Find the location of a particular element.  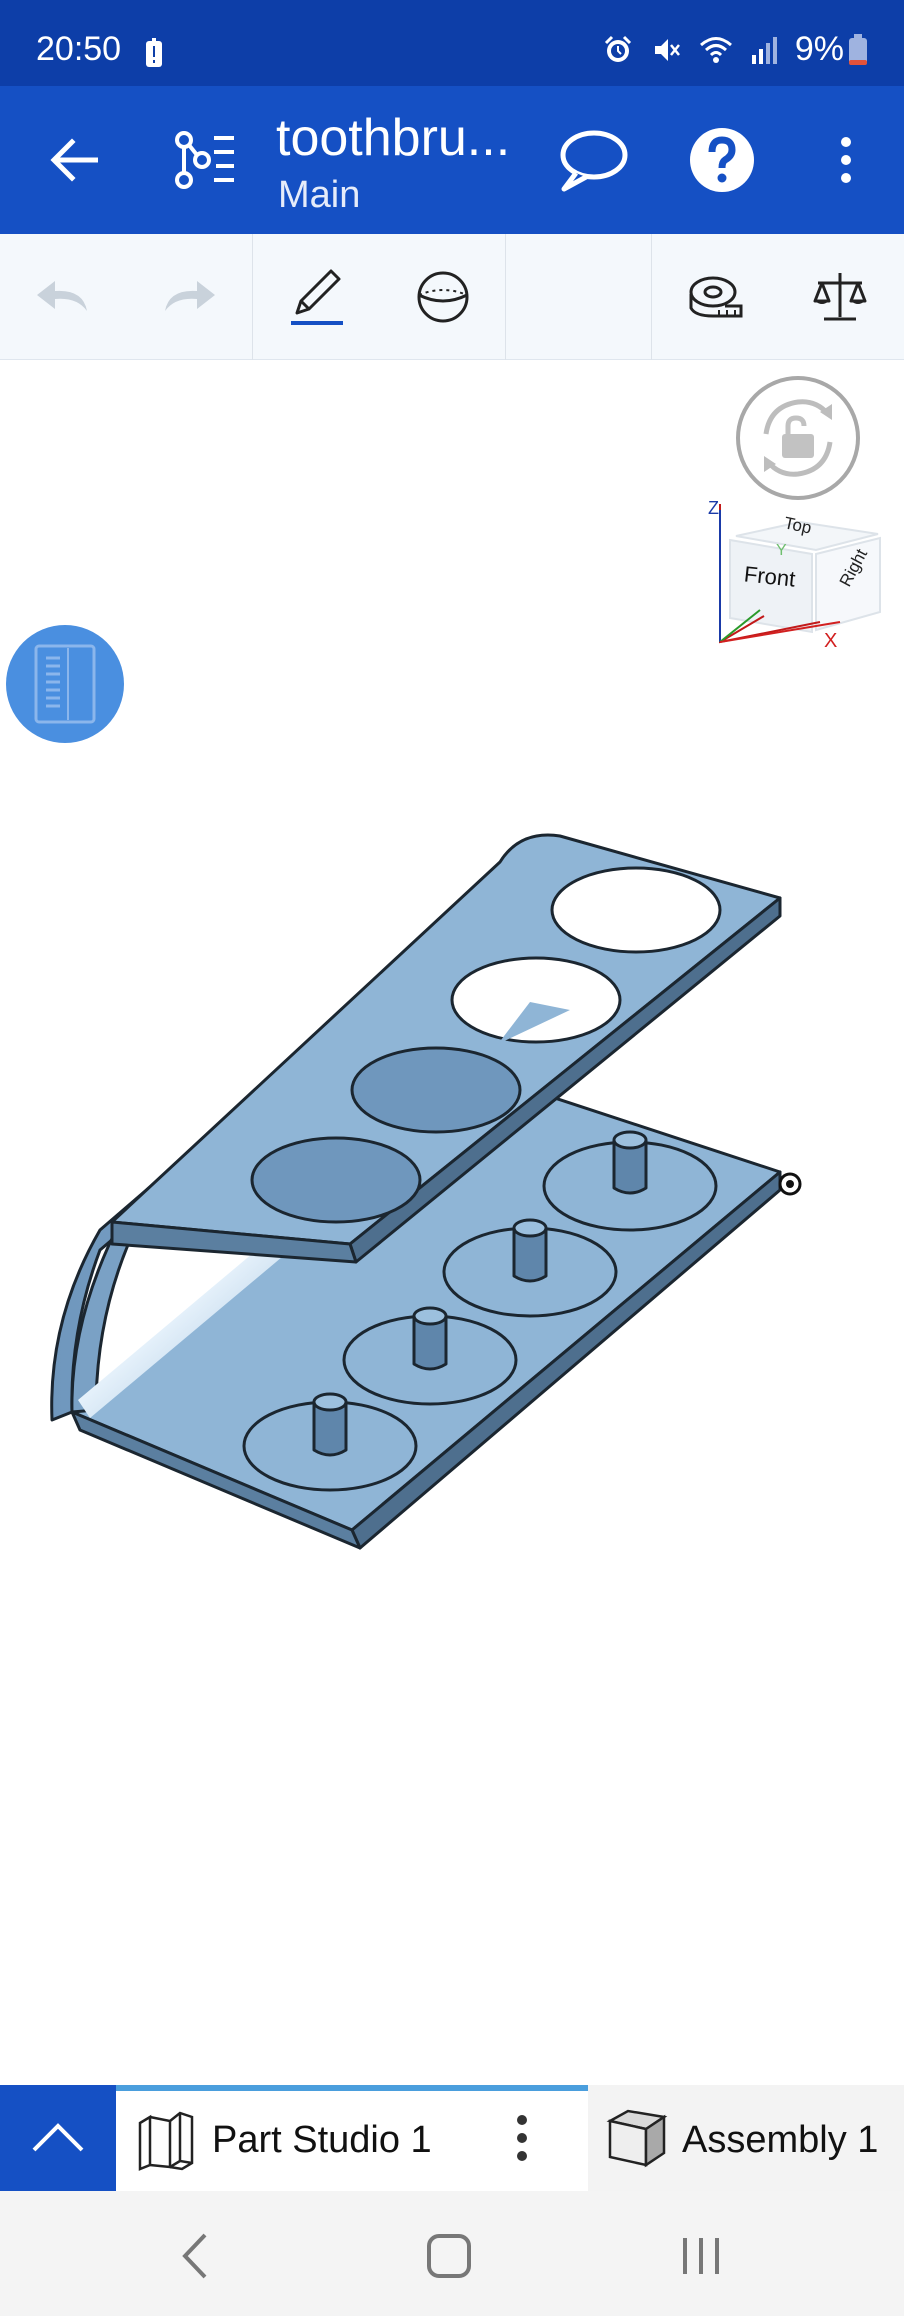

nav-home-button is located at coordinates (449, 2256).